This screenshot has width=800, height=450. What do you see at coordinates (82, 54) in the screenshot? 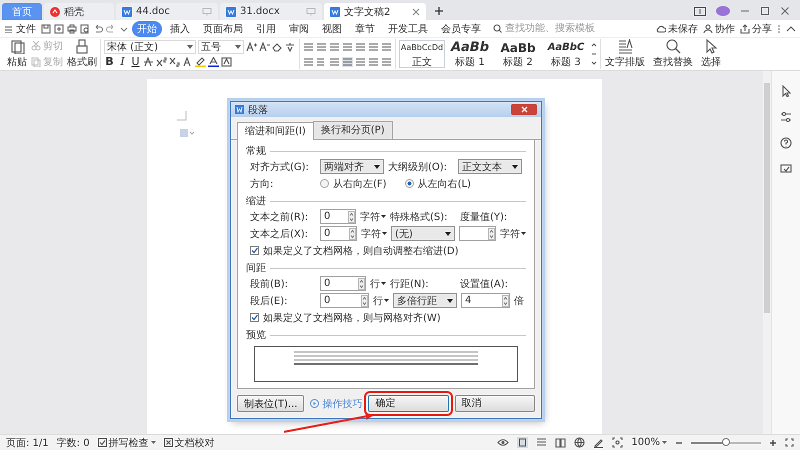
I see `clipboard-button: 格式刷` at bounding box center [82, 54].